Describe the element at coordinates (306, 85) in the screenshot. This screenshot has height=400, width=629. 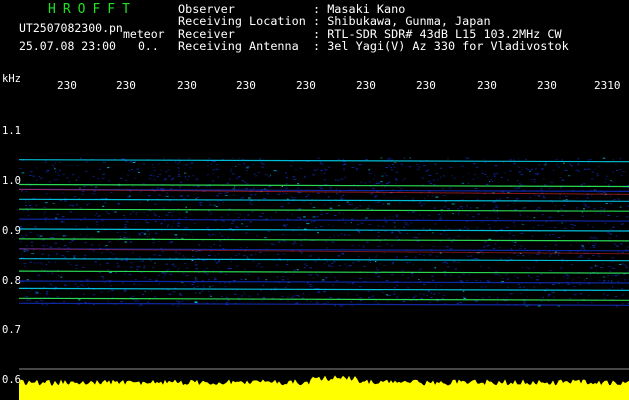
I see `x-label-4: 230` at that location.